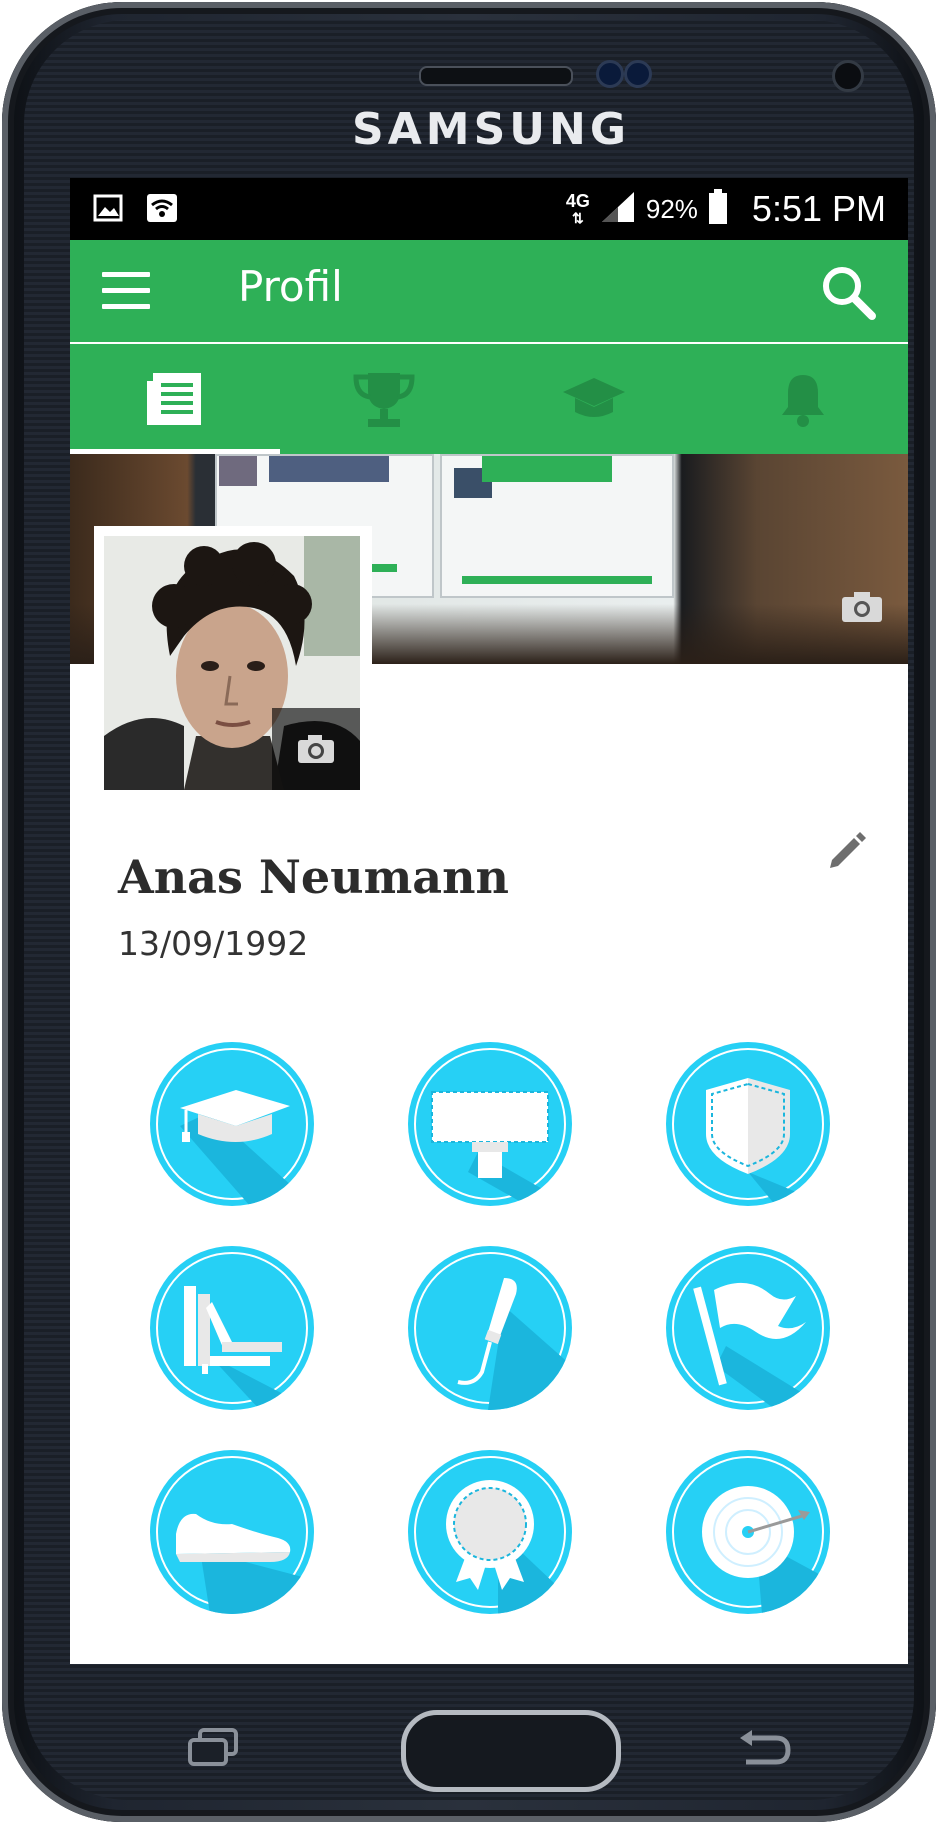  I want to click on bell-icon, so click(803, 401).